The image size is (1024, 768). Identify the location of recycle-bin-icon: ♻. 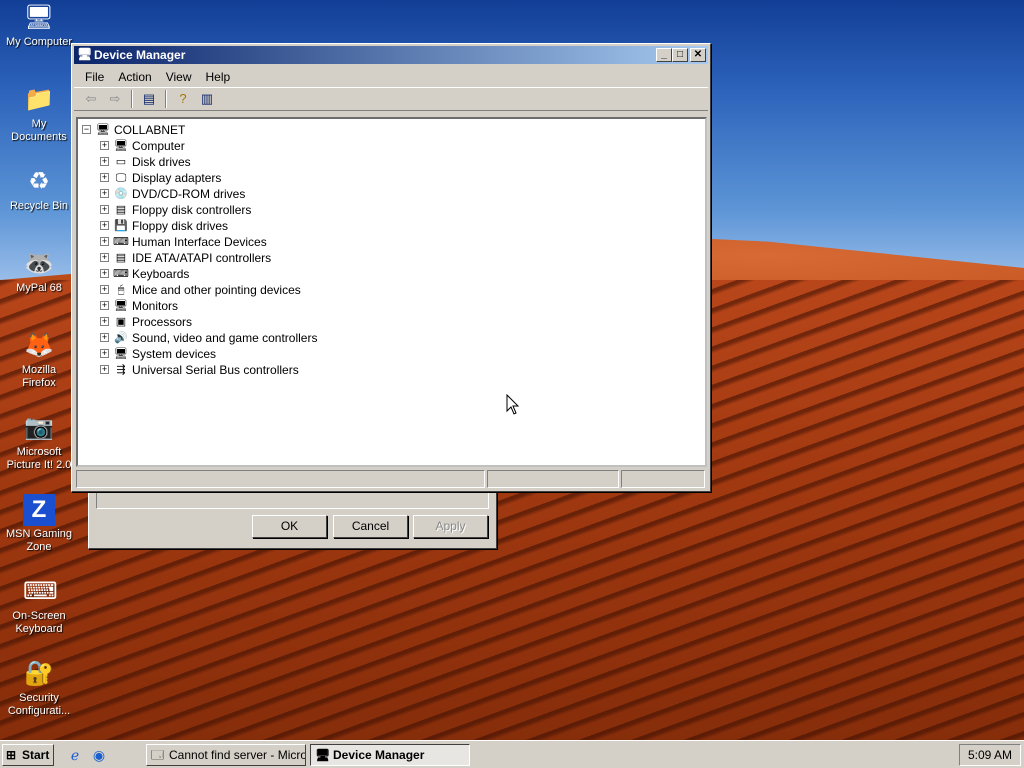
(39, 181).